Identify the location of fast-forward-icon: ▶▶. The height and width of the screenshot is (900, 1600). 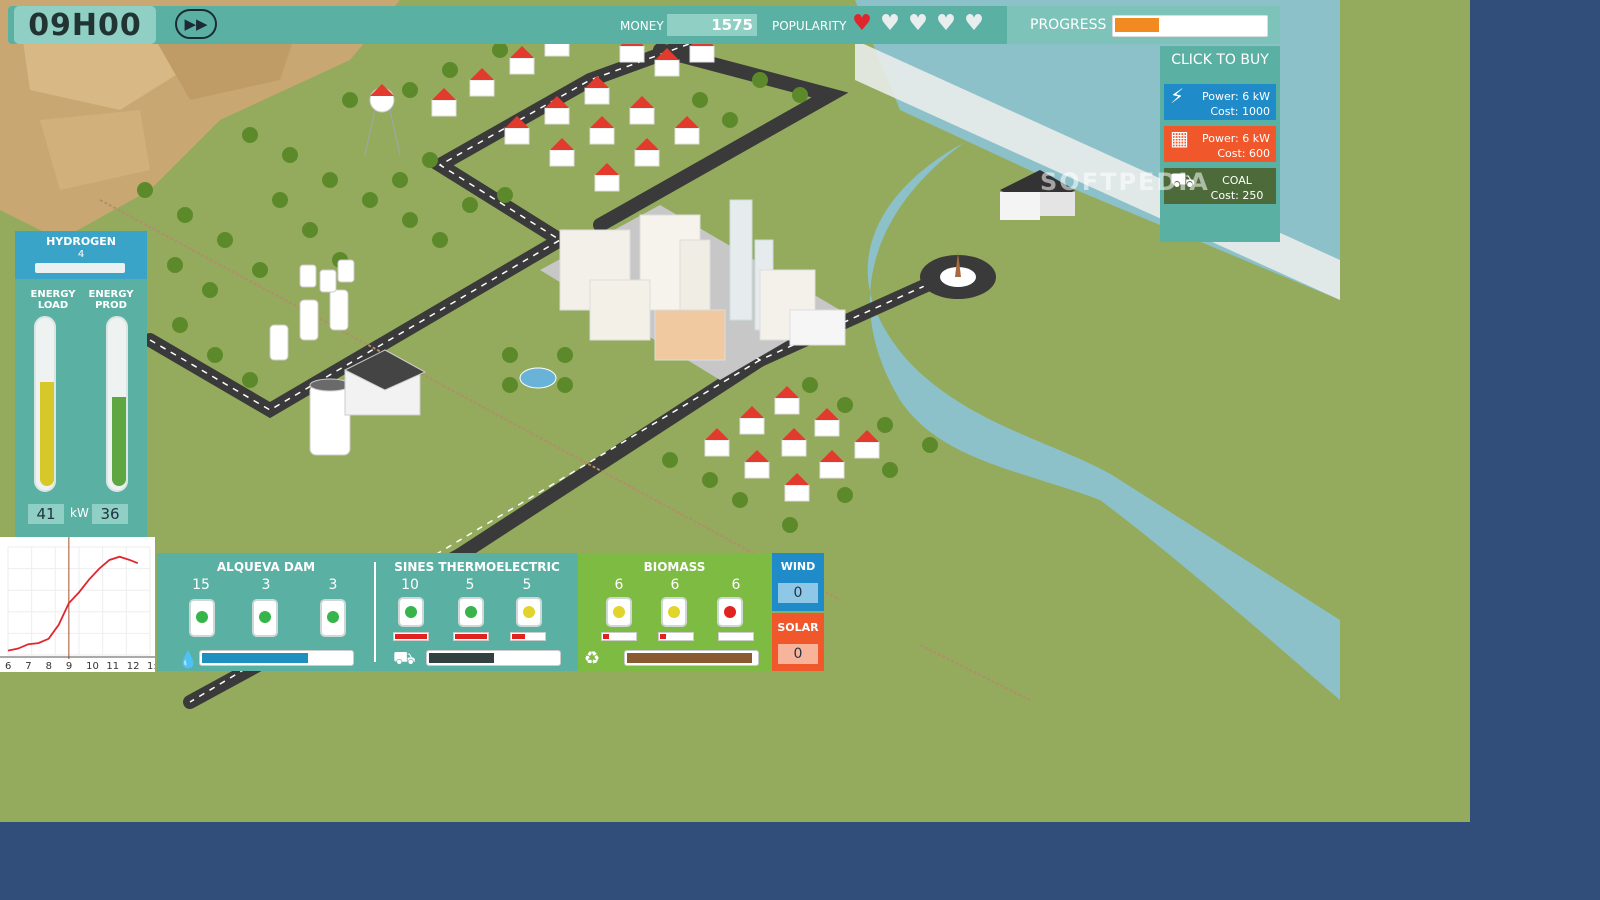
(196, 24).